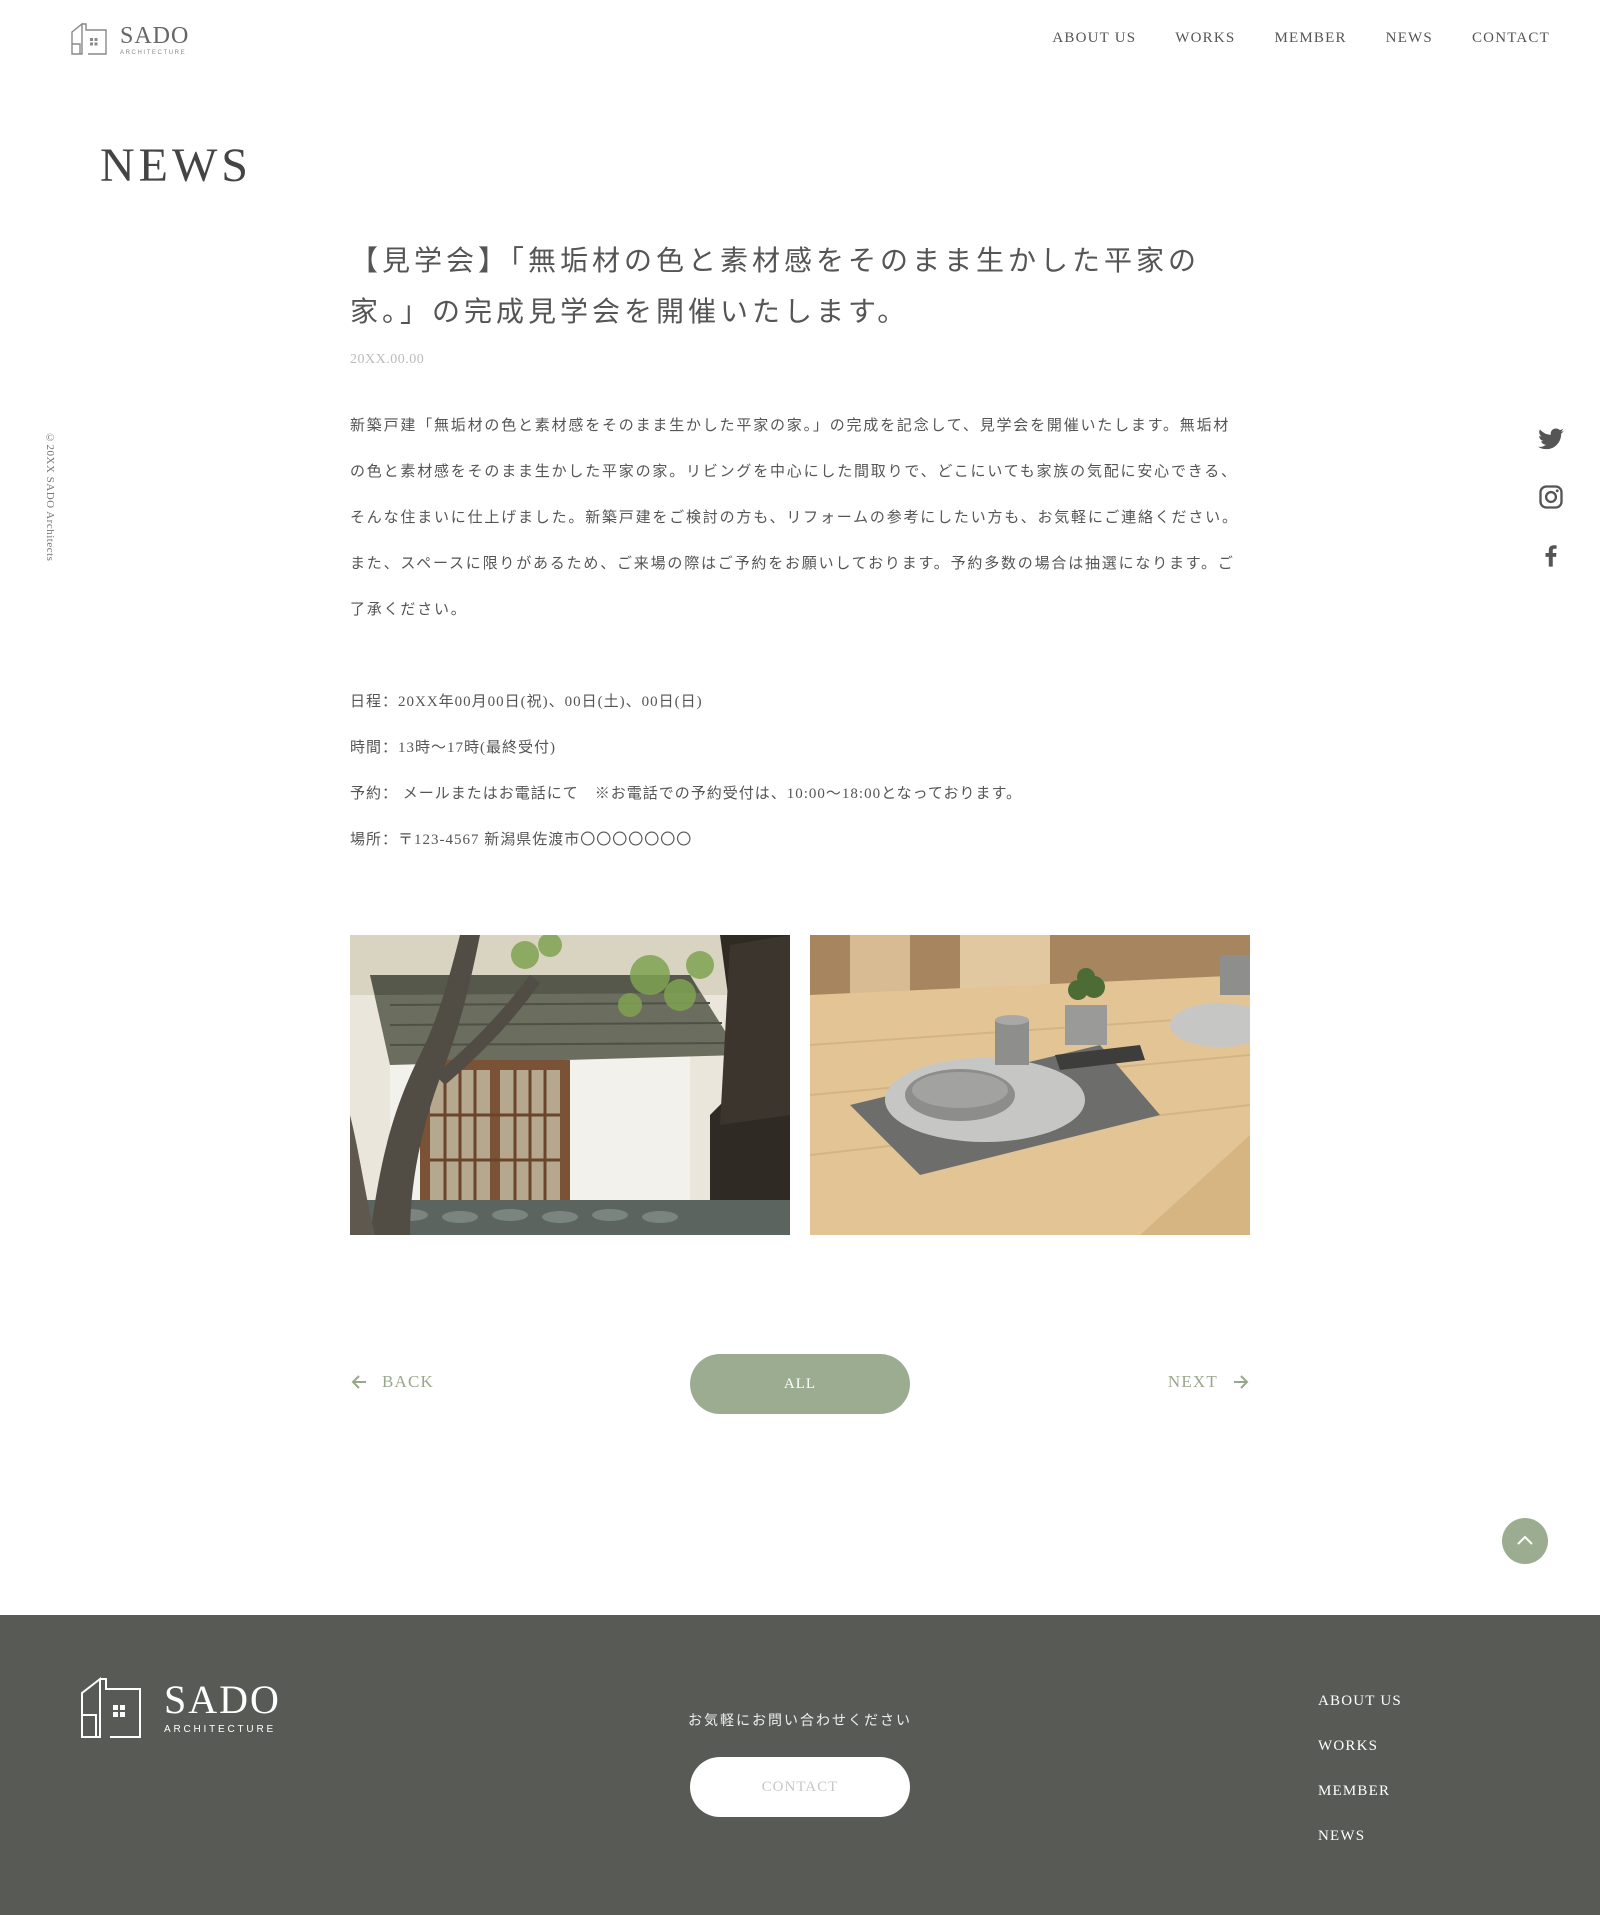  Describe the element at coordinates (387, 359) in the screenshot. I see `article-date: 20XX.00.00` at that location.